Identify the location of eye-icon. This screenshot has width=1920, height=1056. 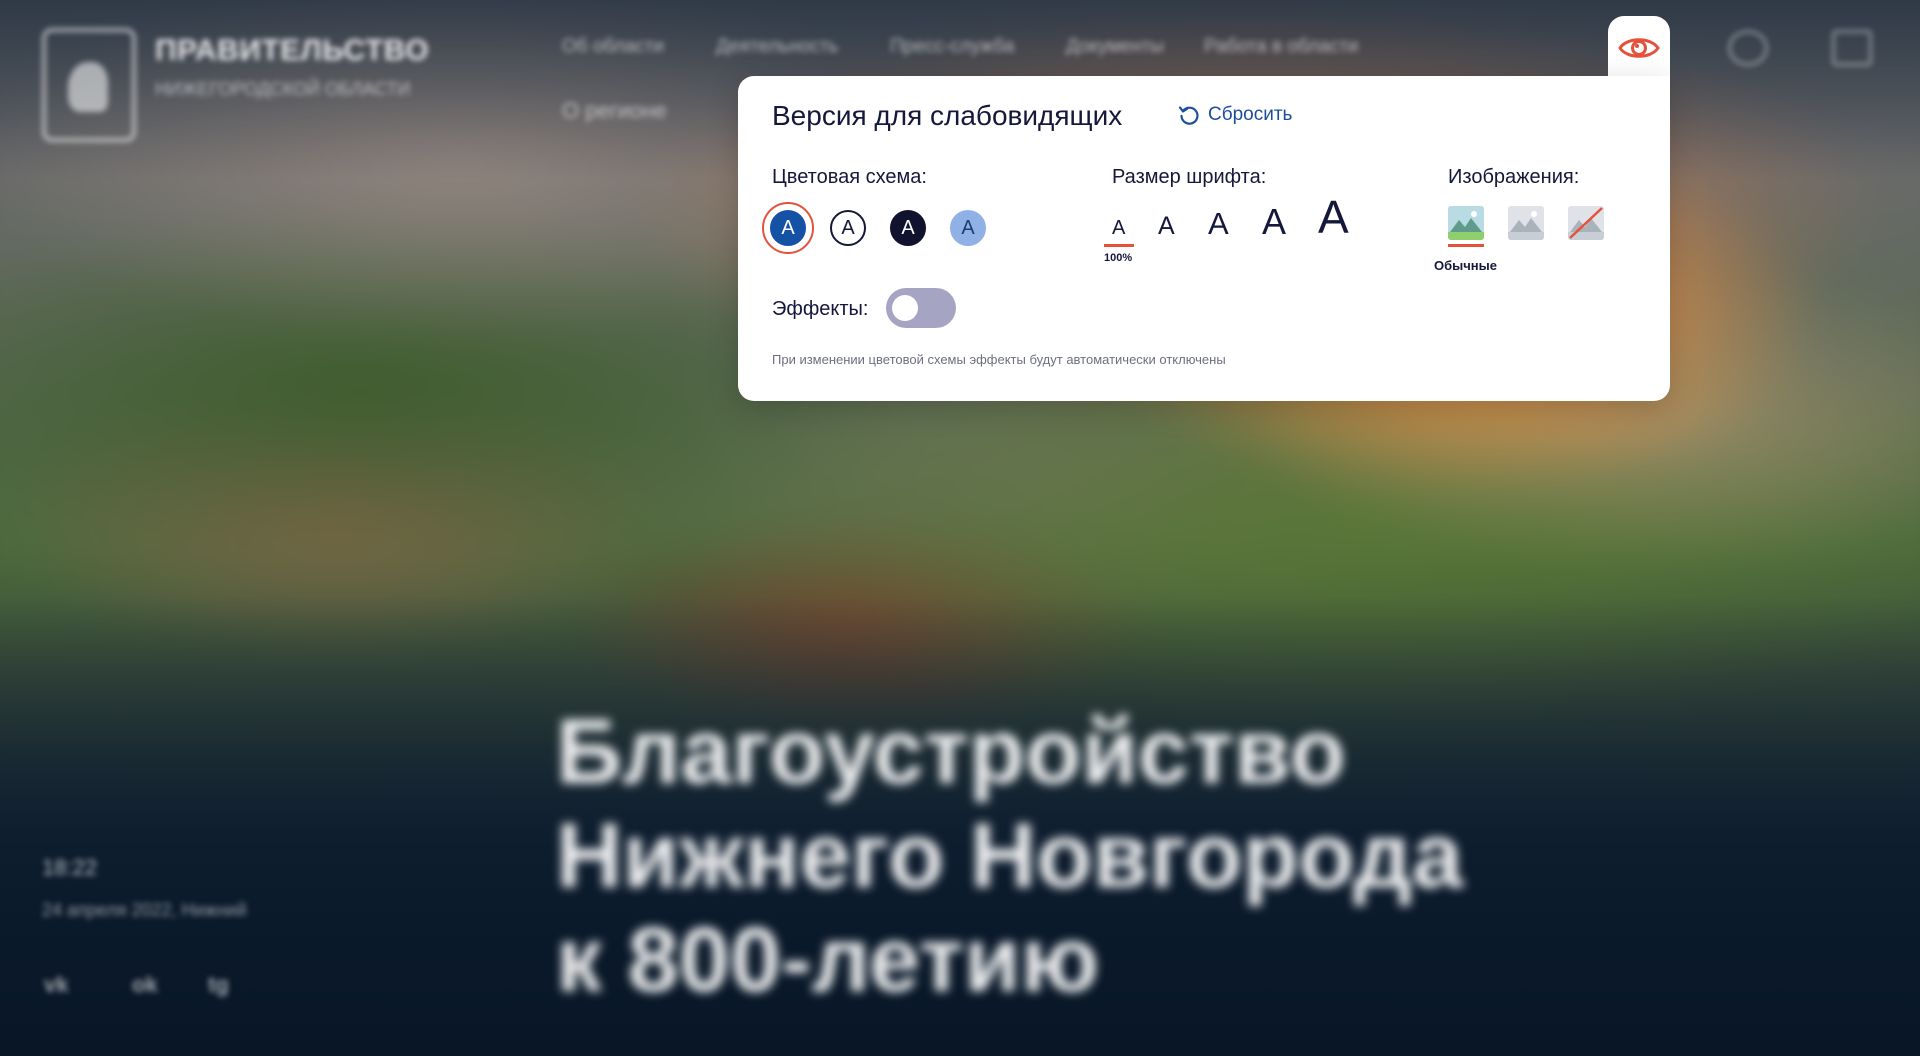
(1639, 48).